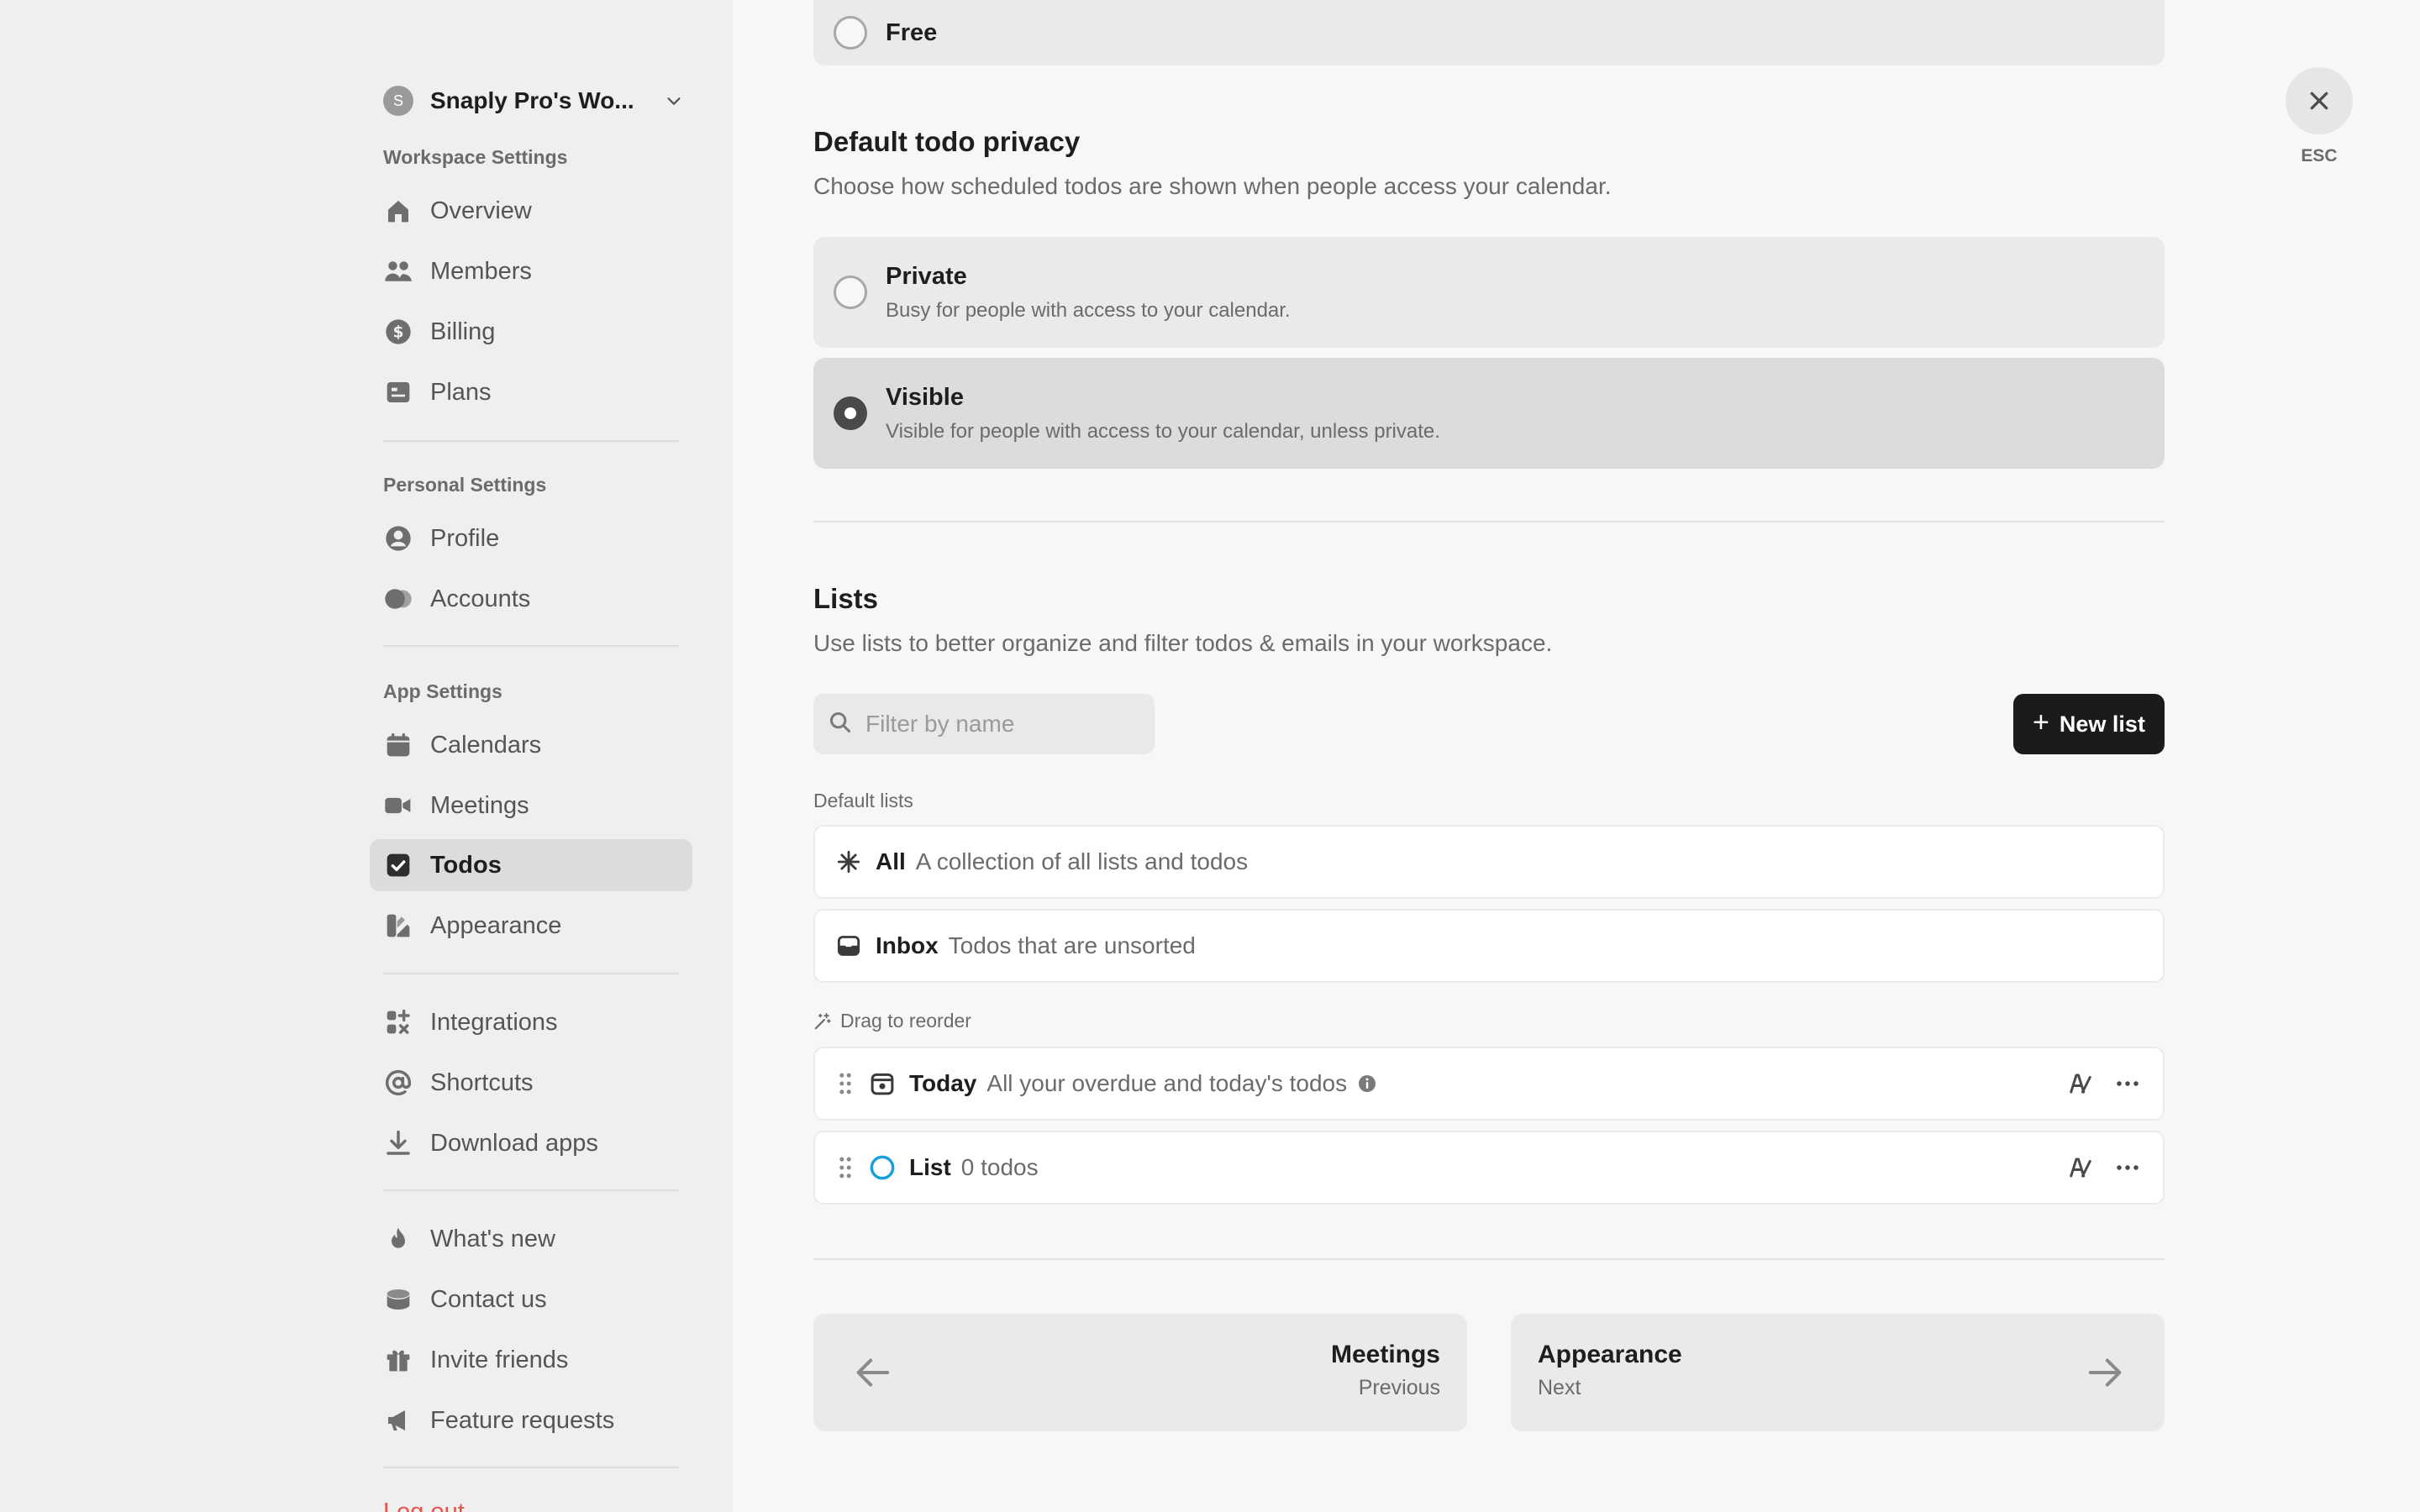 Image resolution: width=2420 pixels, height=1512 pixels. I want to click on sidebar-item-profile: Profile, so click(531, 538).